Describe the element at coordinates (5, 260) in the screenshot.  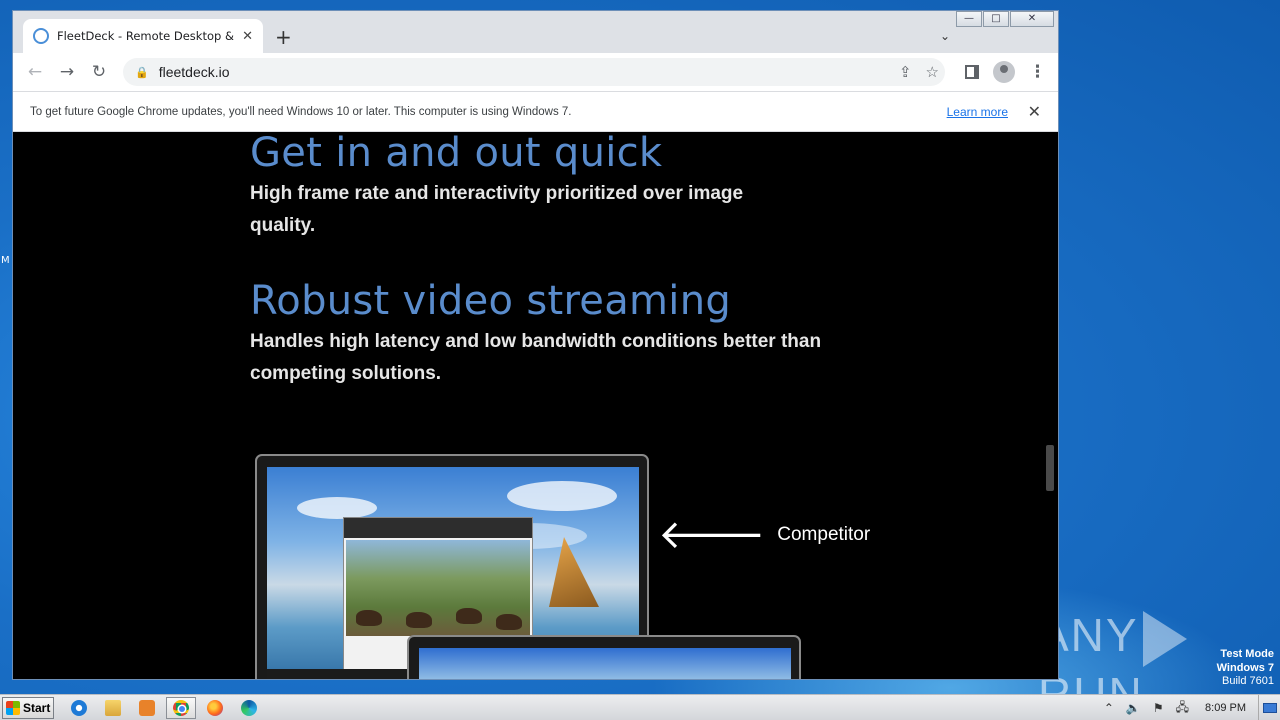
I see `desktop-edge-text: M` at that location.